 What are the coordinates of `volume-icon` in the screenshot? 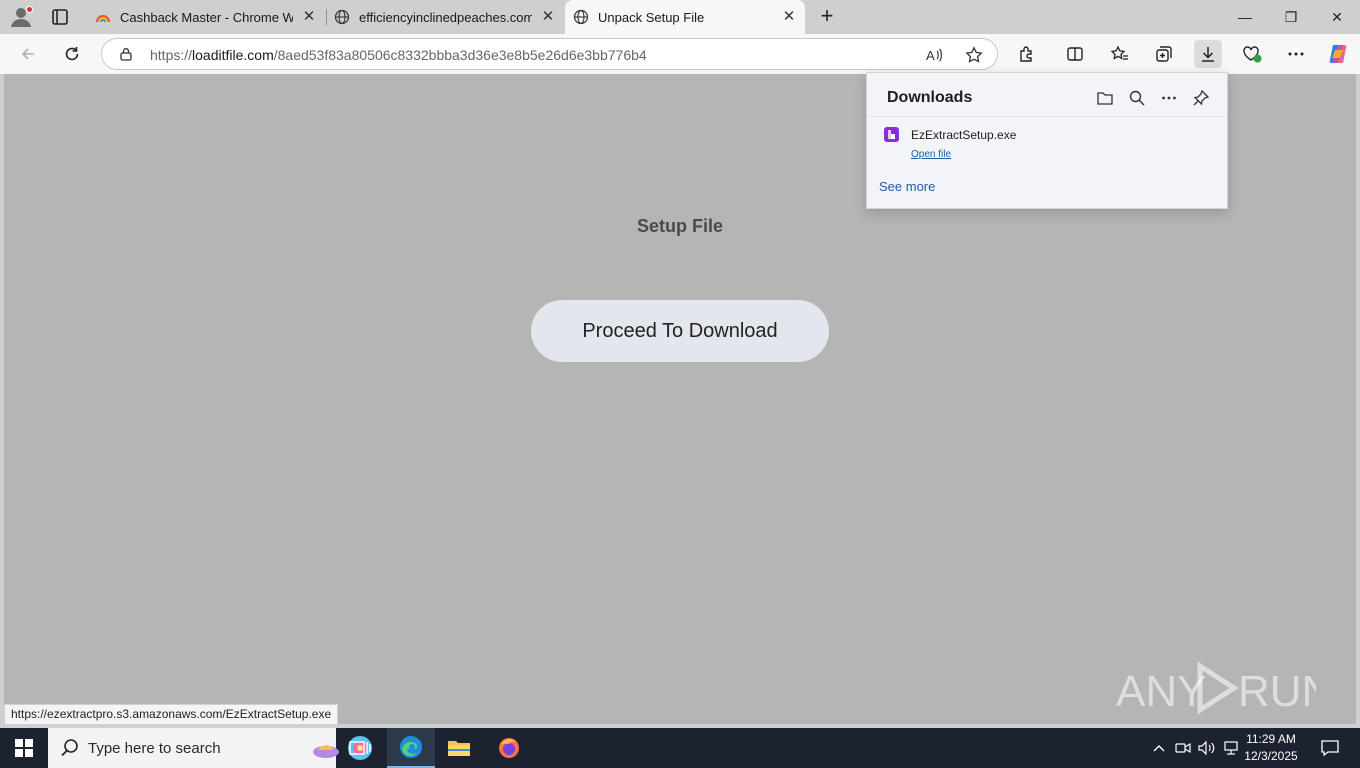 It's located at (1207, 748).